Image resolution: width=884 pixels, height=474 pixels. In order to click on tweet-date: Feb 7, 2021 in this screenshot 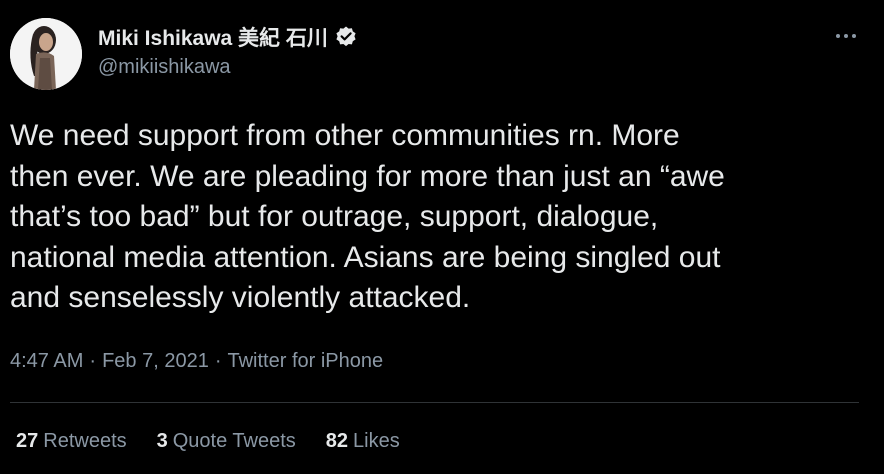, I will do `click(155, 361)`.